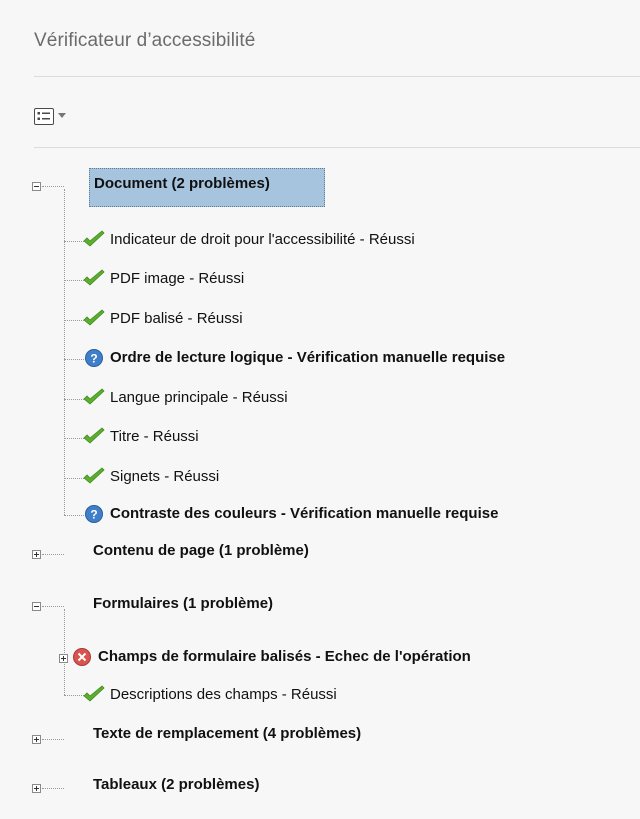  Describe the element at coordinates (165, 476) in the screenshot. I see `check-item-label: Signets - Réussi` at that location.